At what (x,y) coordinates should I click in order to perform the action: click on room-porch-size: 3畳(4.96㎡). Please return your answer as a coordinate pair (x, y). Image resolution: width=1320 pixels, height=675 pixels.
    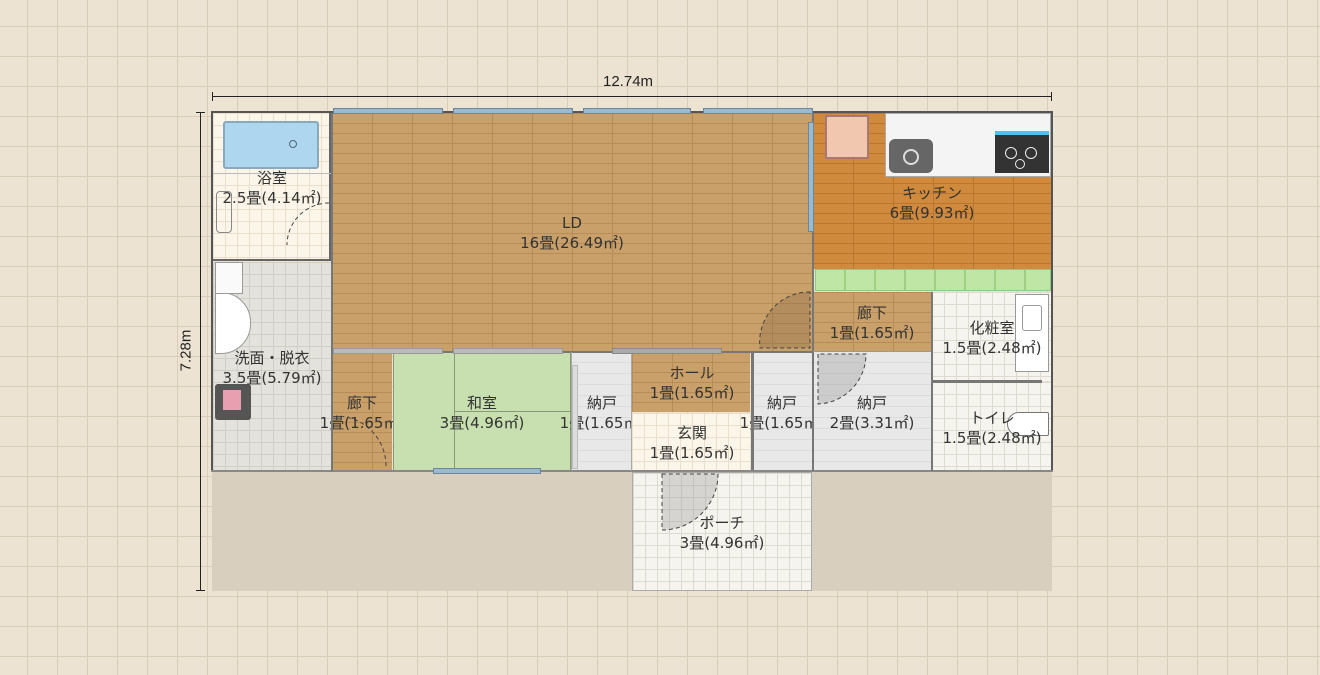
    Looking at the image, I should click on (722, 543).